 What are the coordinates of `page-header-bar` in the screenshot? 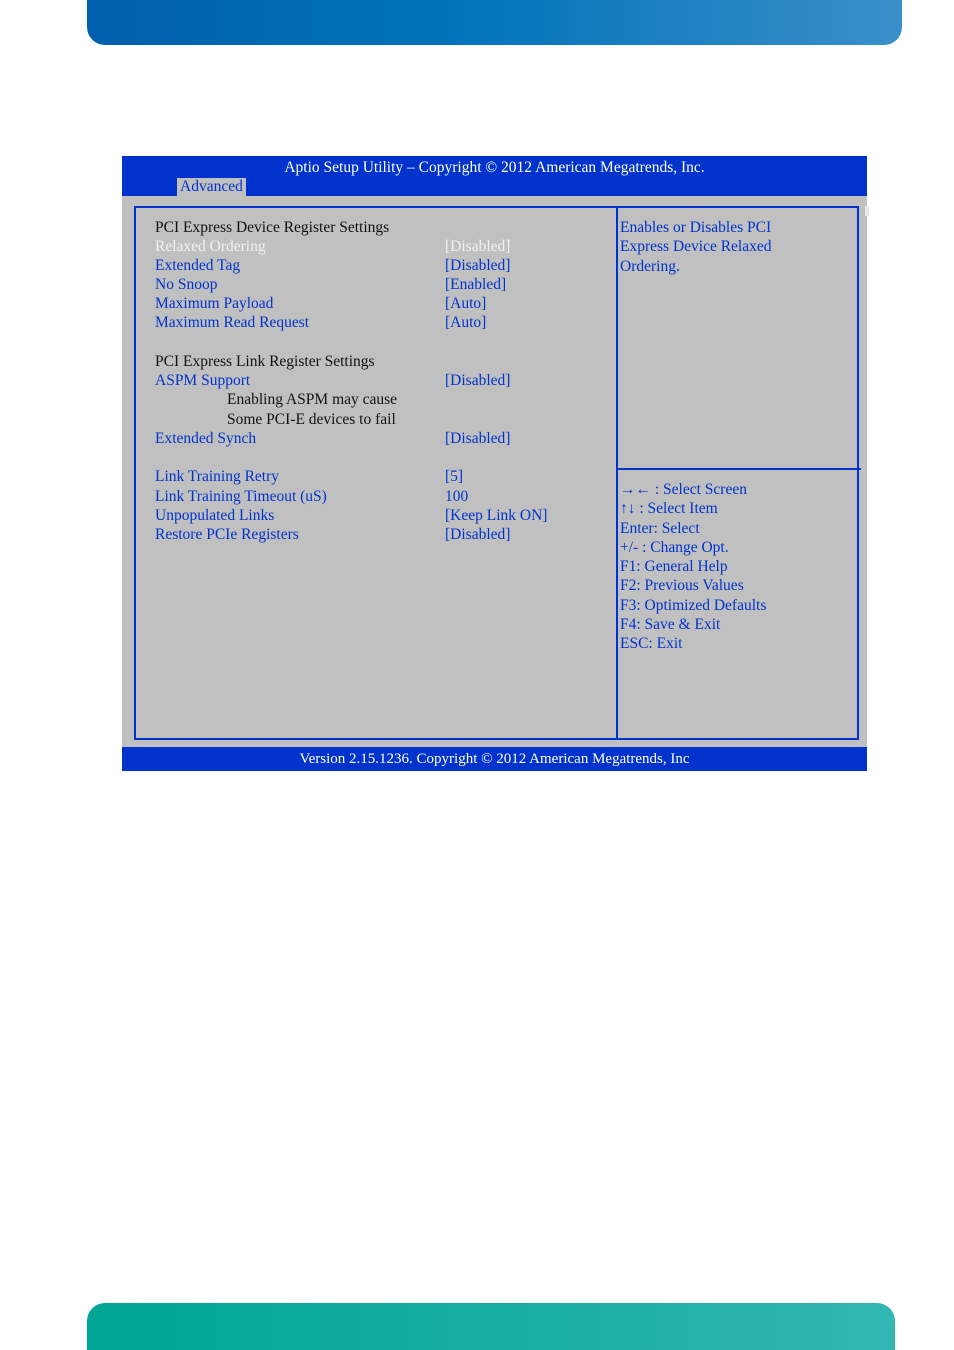 It's located at (494, 22).